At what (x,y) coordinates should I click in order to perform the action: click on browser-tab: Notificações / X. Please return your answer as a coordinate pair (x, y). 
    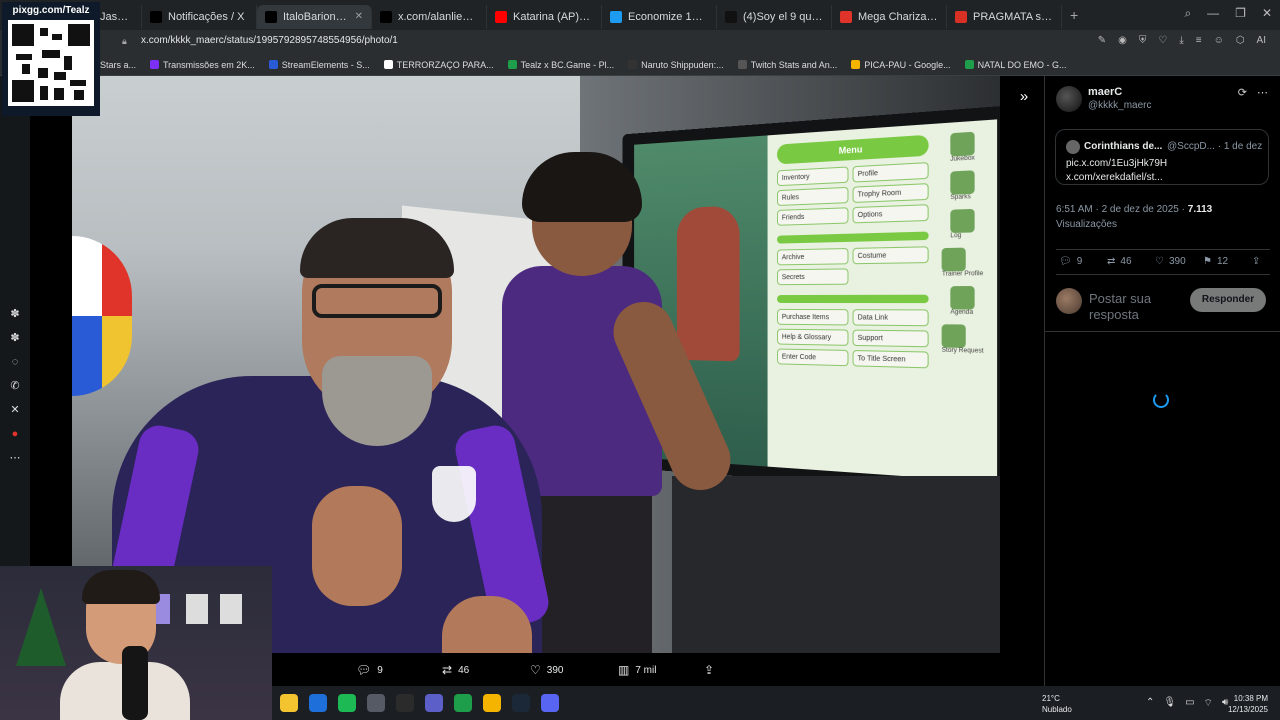
    Looking at the image, I should click on (199, 16).